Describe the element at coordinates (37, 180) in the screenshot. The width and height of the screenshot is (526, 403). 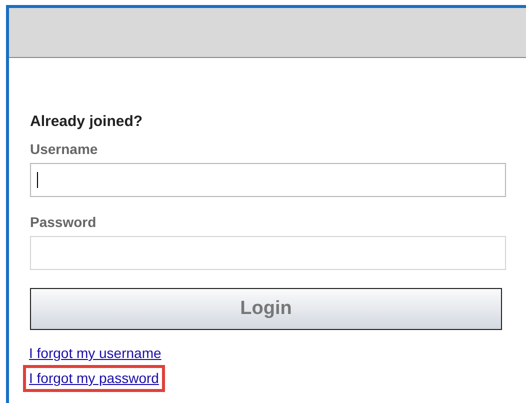
I see `text-cursor` at that location.